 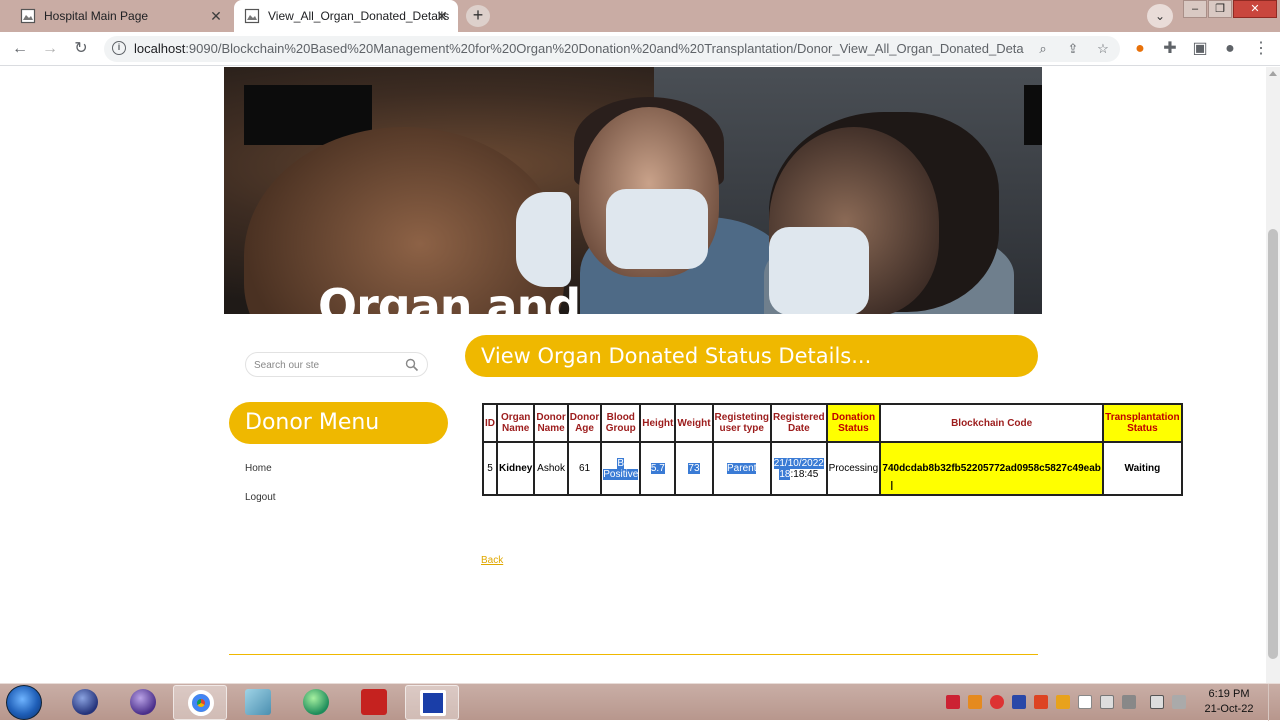 I want to click on show-desktop-button, so click(x=1274, y=702).